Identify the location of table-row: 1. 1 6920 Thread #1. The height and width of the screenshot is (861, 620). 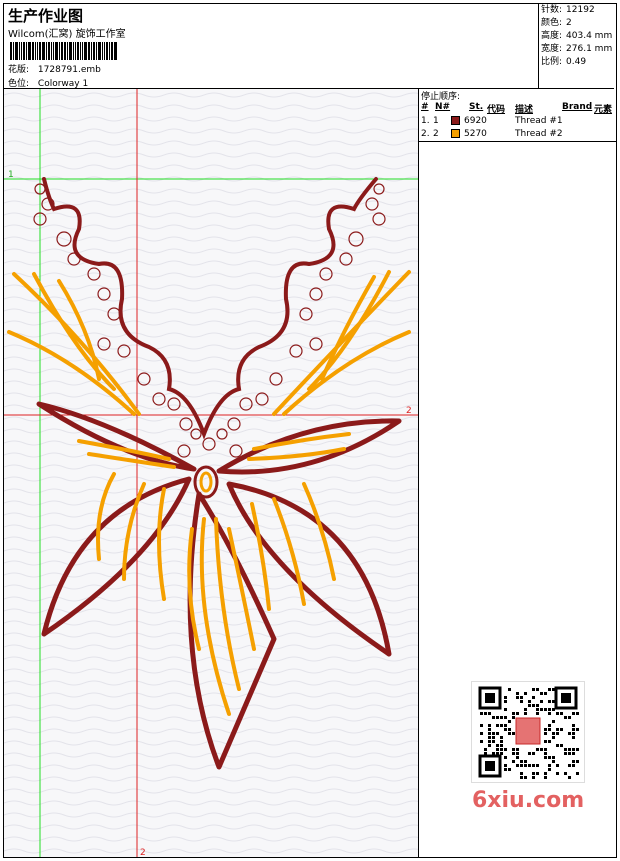
(518, 122).